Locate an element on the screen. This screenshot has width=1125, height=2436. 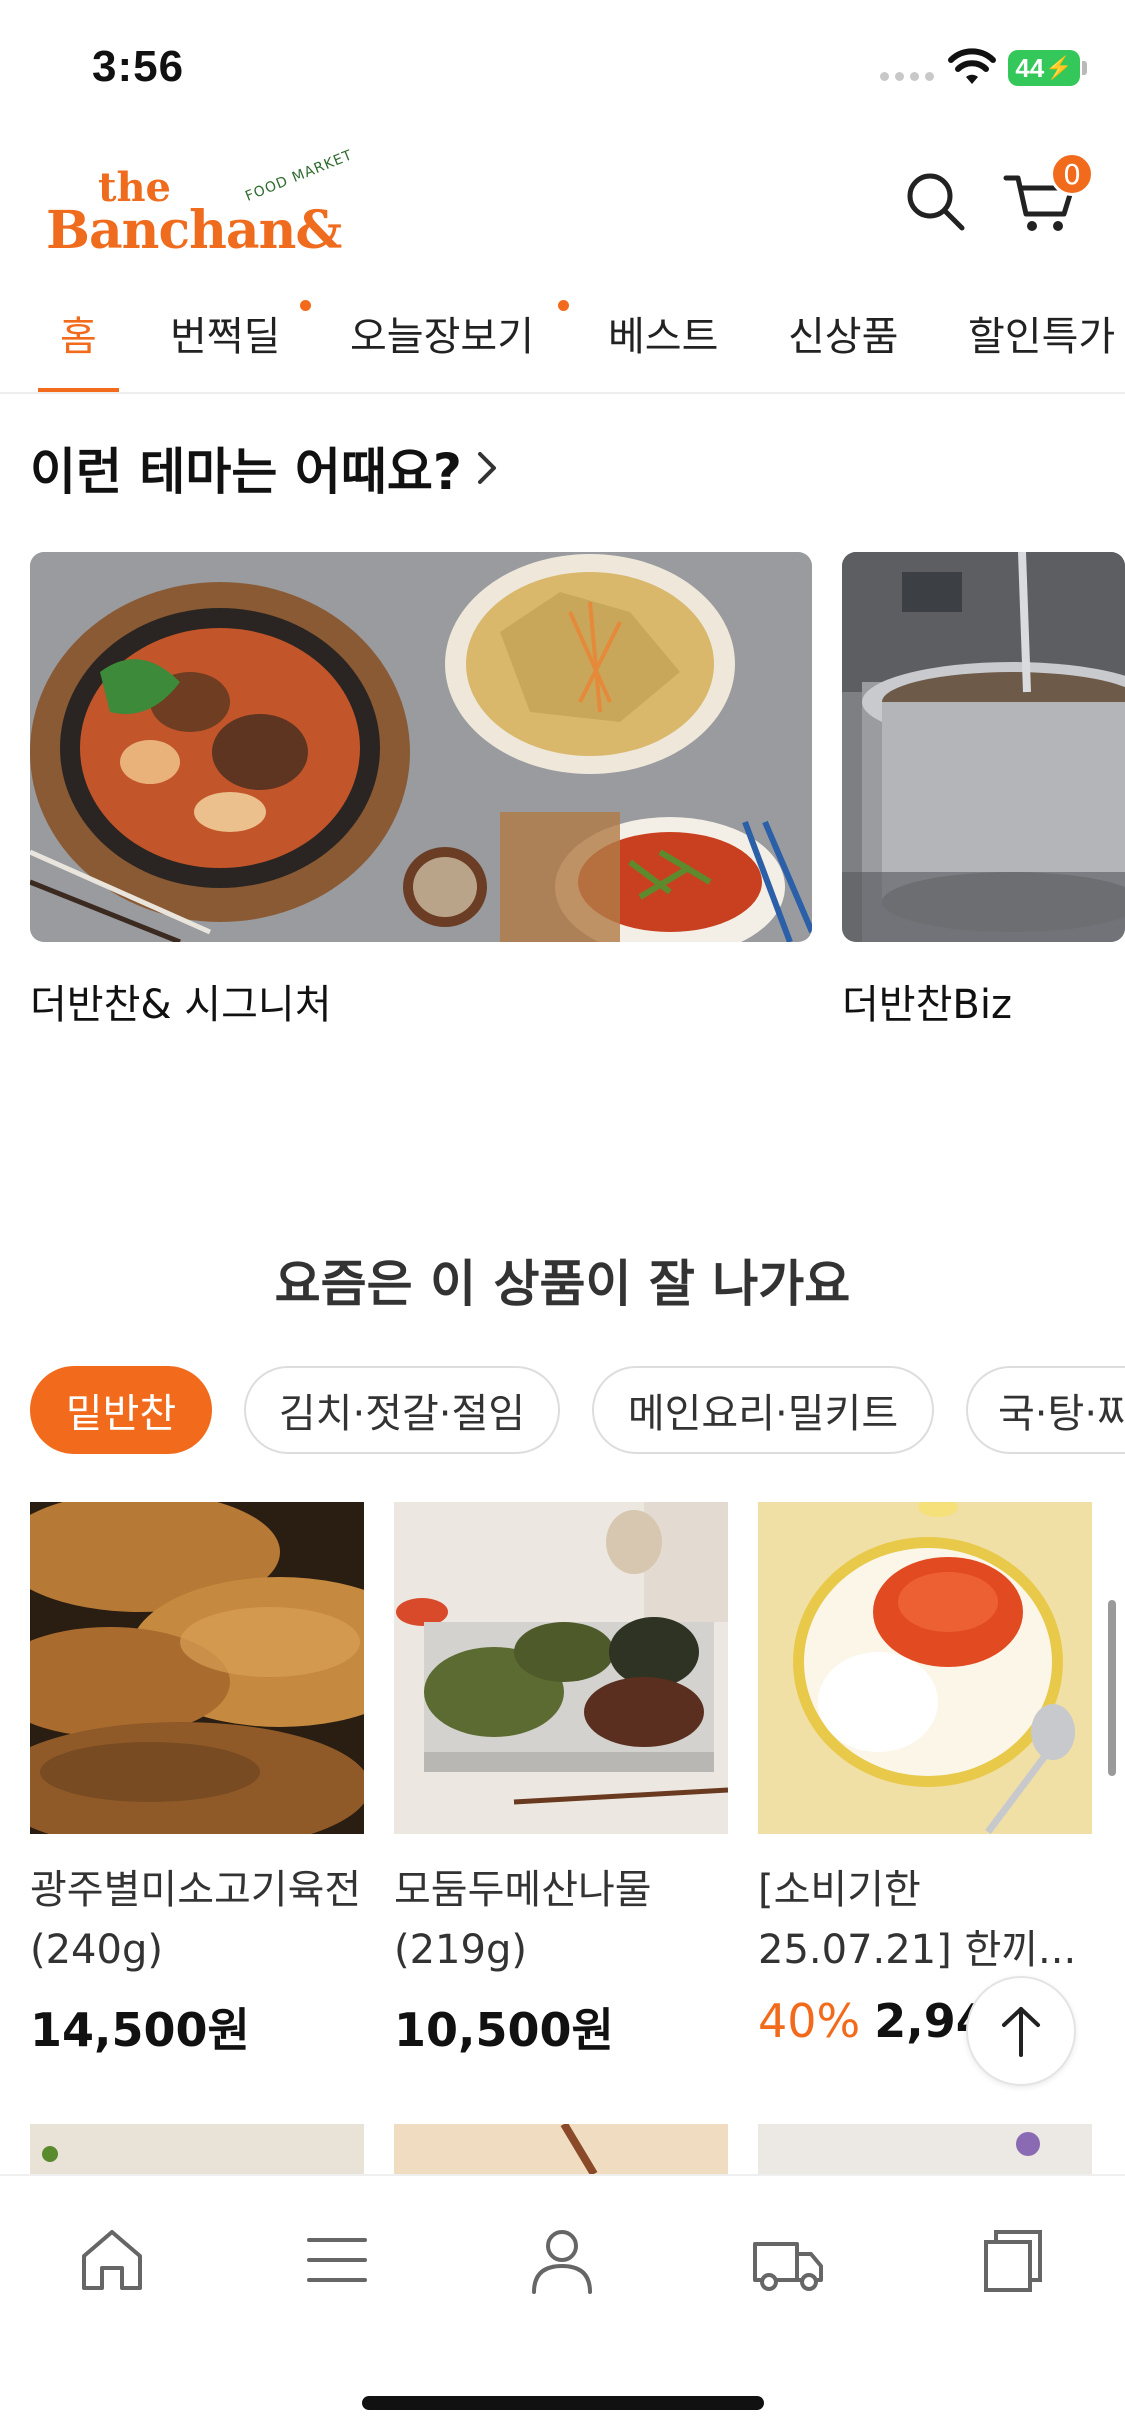
tab-today-shopping: 오늘장보기 is located at coordinates (442, 348).